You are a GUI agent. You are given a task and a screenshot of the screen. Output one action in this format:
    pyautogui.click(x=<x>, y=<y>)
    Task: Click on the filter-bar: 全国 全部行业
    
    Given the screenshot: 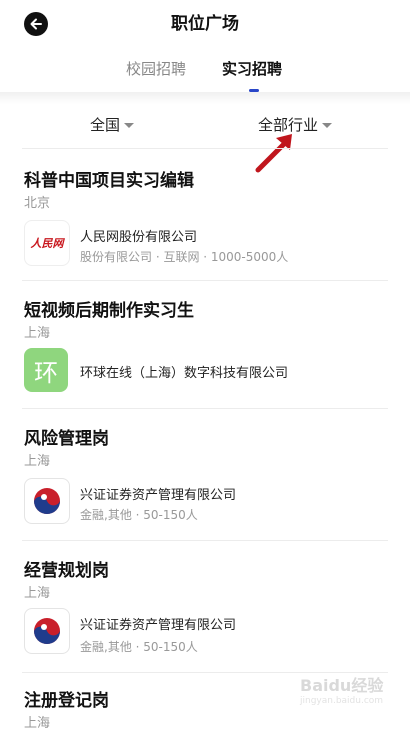 What is the action you would take?
    pyautogui.click(x=205, y=125)
    